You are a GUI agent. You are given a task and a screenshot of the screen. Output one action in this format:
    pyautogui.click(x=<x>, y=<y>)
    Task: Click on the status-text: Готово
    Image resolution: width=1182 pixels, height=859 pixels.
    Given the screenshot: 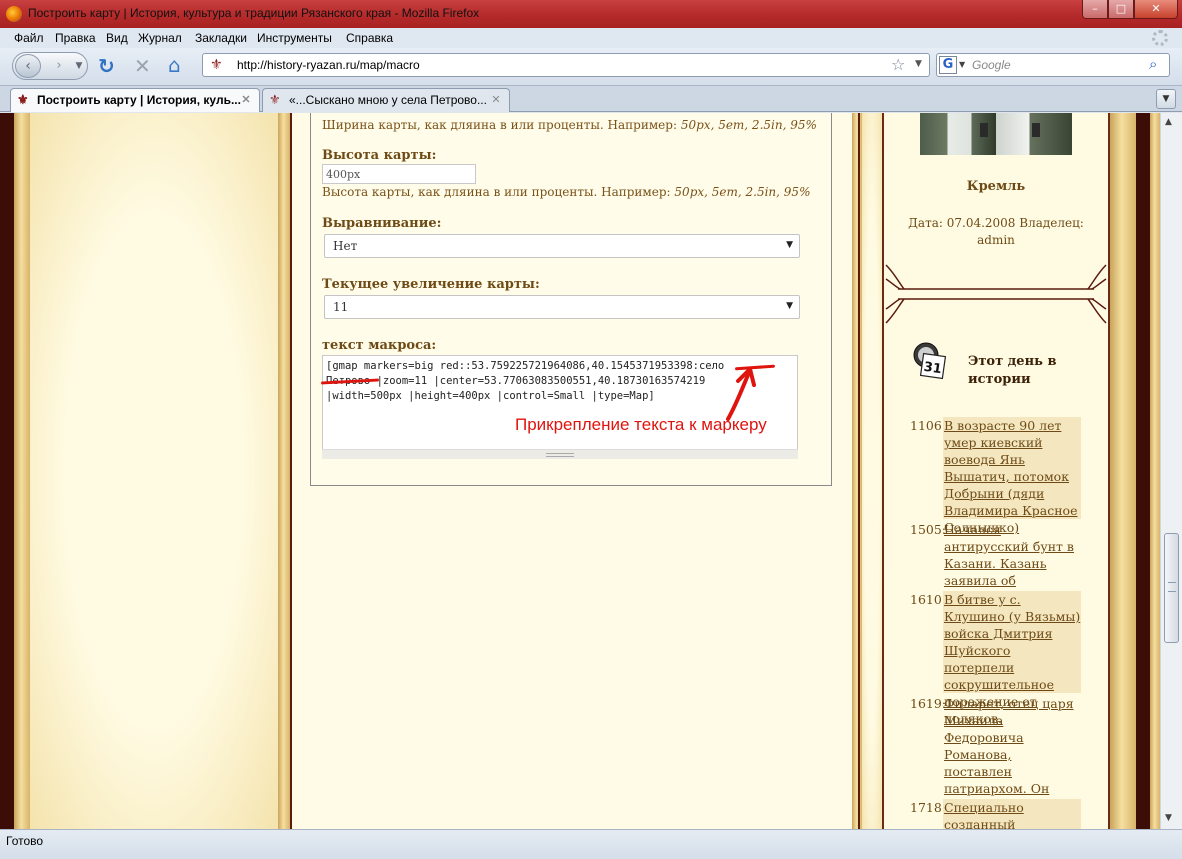 What is the action you would take?
    pyautogui.click(x=25, y=841)
    